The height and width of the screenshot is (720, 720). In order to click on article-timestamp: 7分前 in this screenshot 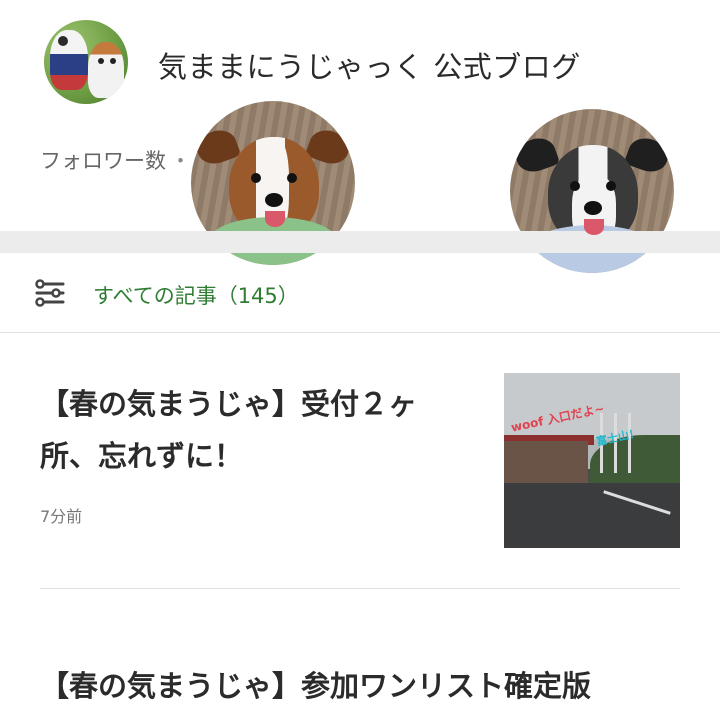, I will do `click(61, 516)`.